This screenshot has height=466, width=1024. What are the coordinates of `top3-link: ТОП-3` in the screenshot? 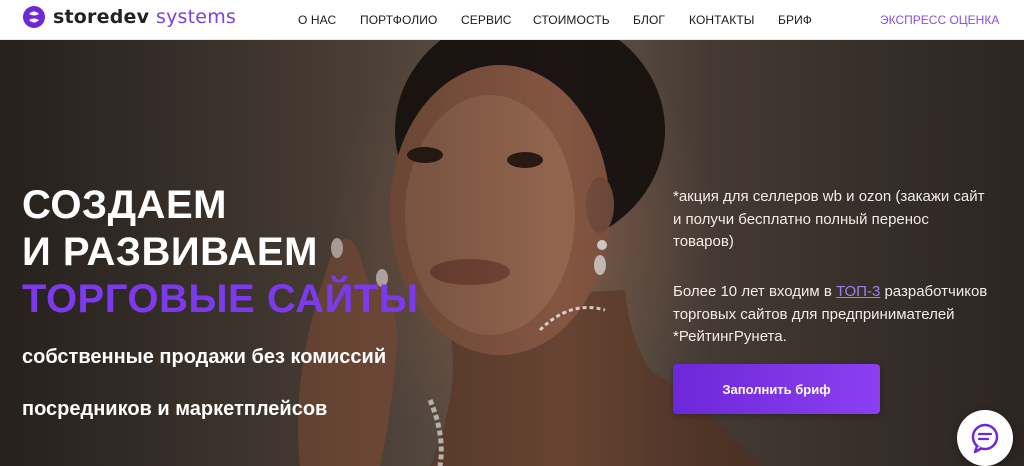 It's located at (858, 291).